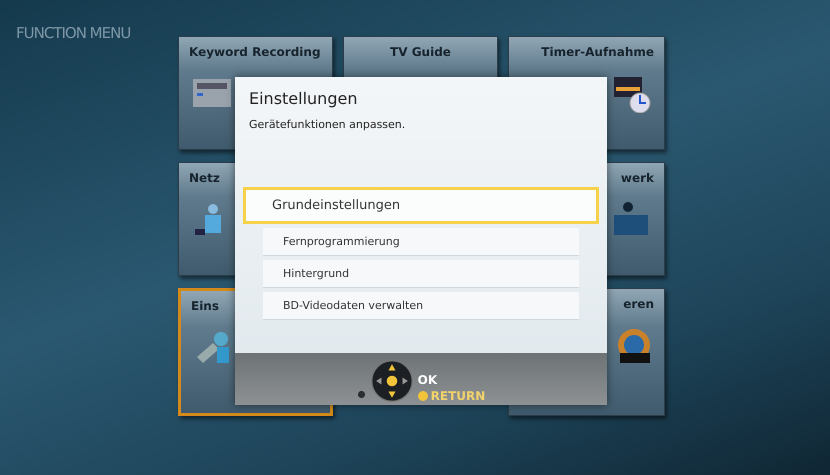  I want to click on ok-hint: OK, so click(428, 380).